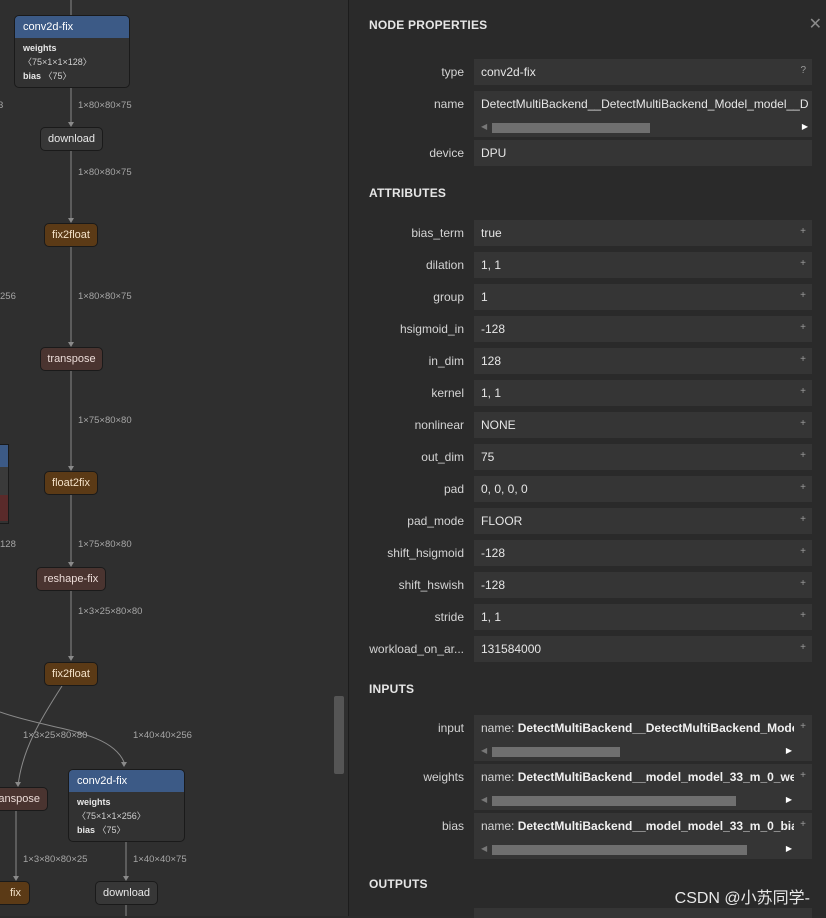 The height and width of the screenshot is (918, 826). Describe the element at coordinates (15, 893) in the screenshot. I see `graph-node-fix-left: fix` at that location.